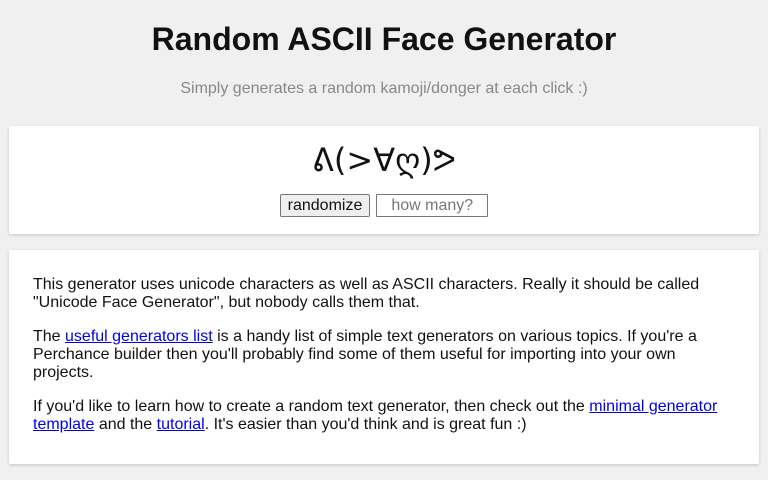 This screenshot has height=480, width=768. Describe the element at coordinates (384, 160) in the screenshot. I see `generated-face: ᕕ(>∀ღ)ᕗ` at that location.